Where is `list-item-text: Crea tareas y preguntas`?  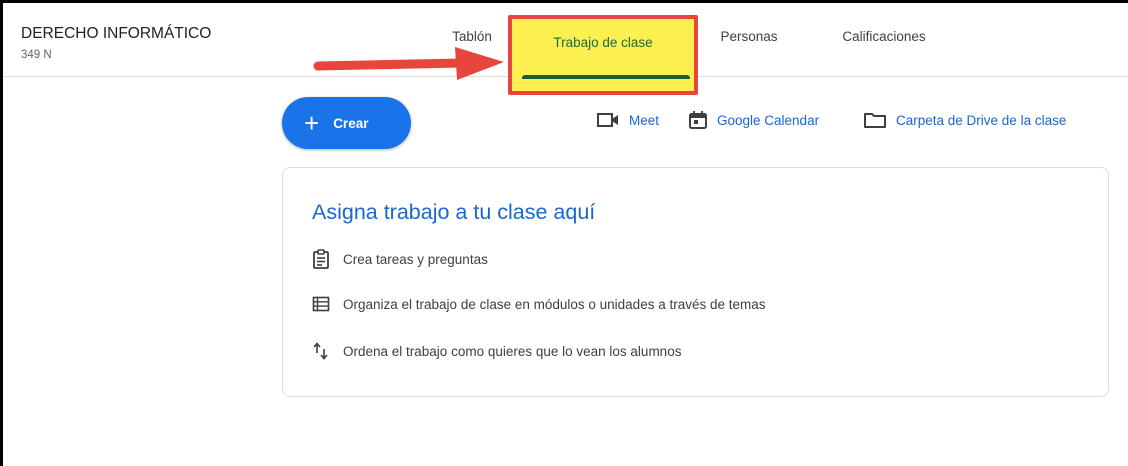
list-item-text: Crea tareas y preguntas is located at coordinates (415, 259).